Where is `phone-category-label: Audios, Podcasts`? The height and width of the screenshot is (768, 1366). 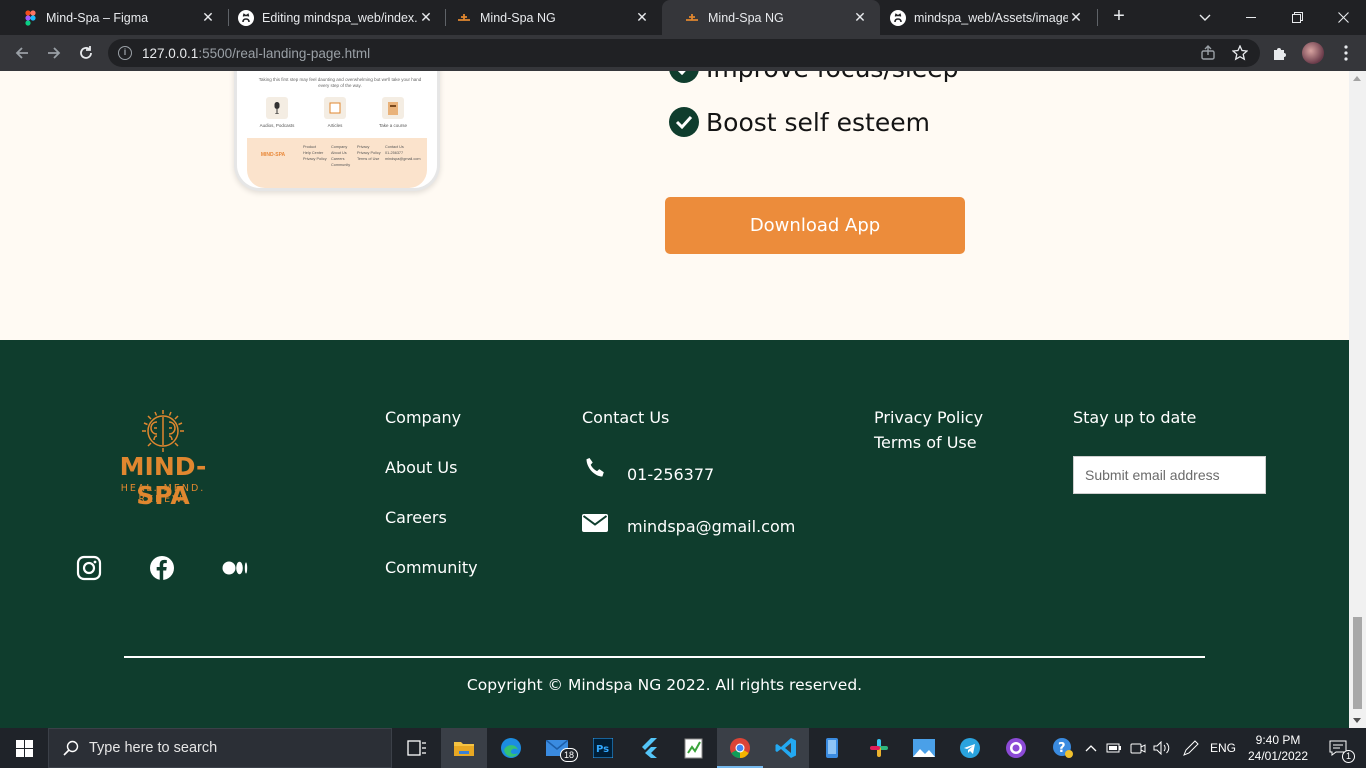
phone-category-label: Audios, Podcasts is located at coordinates (277, 125).